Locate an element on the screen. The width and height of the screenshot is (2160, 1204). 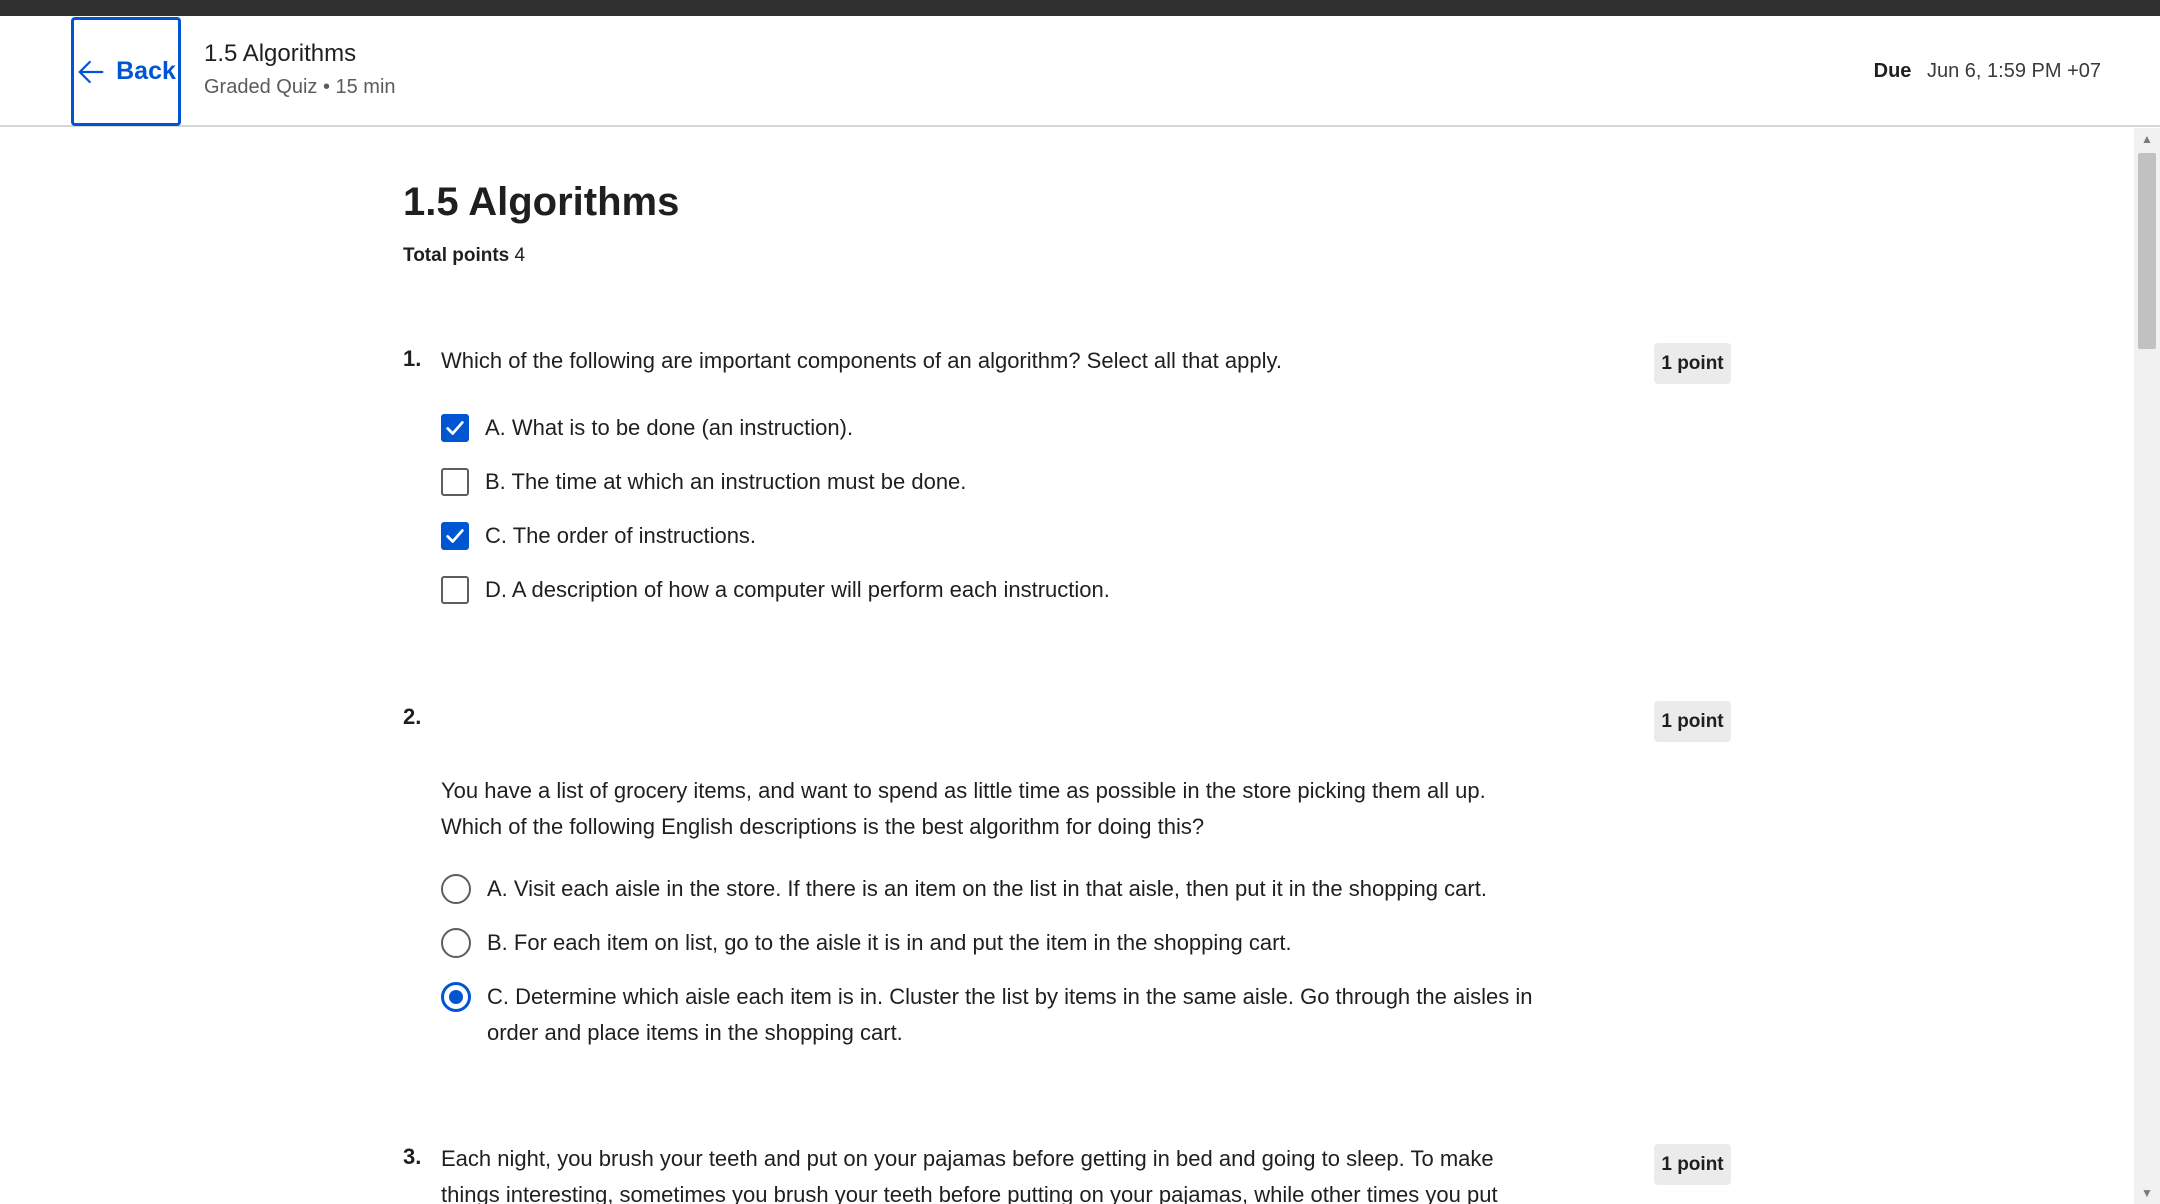
page-title: 1.5 Algorithms is located at coordinates (541, 202).